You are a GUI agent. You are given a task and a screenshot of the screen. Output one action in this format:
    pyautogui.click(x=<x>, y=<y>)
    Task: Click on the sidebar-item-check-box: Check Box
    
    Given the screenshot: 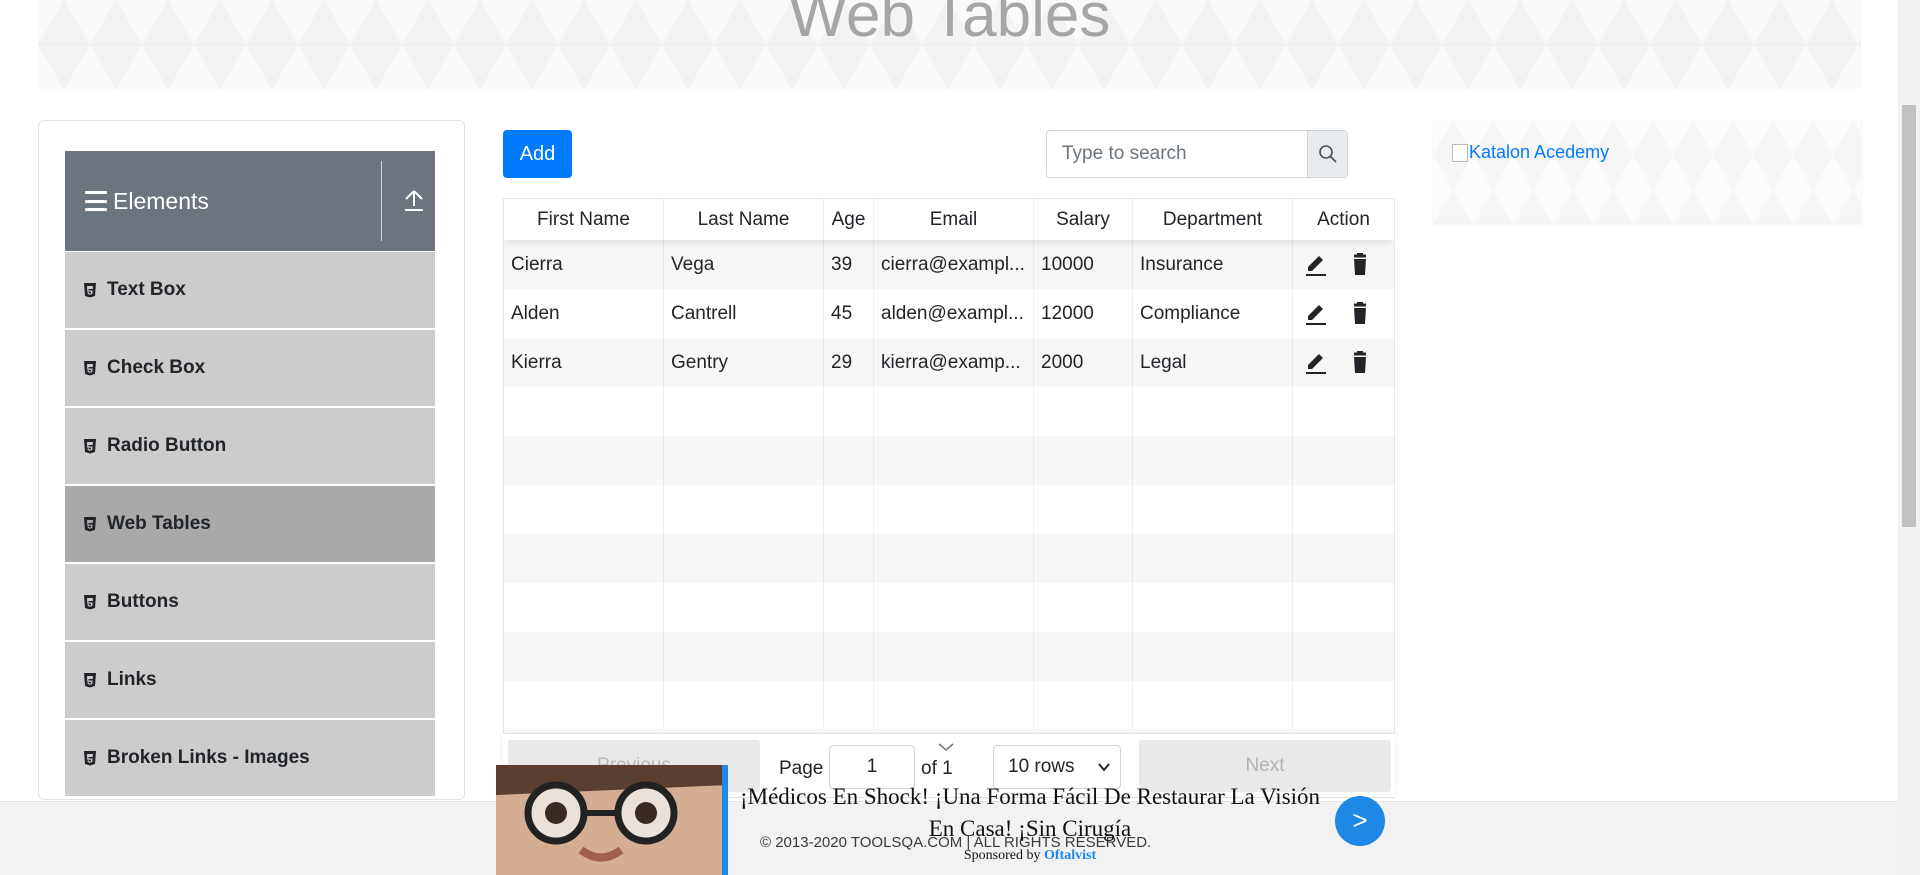 What is the action you would take?
    pyautogui.click(x=250, y=369)
    